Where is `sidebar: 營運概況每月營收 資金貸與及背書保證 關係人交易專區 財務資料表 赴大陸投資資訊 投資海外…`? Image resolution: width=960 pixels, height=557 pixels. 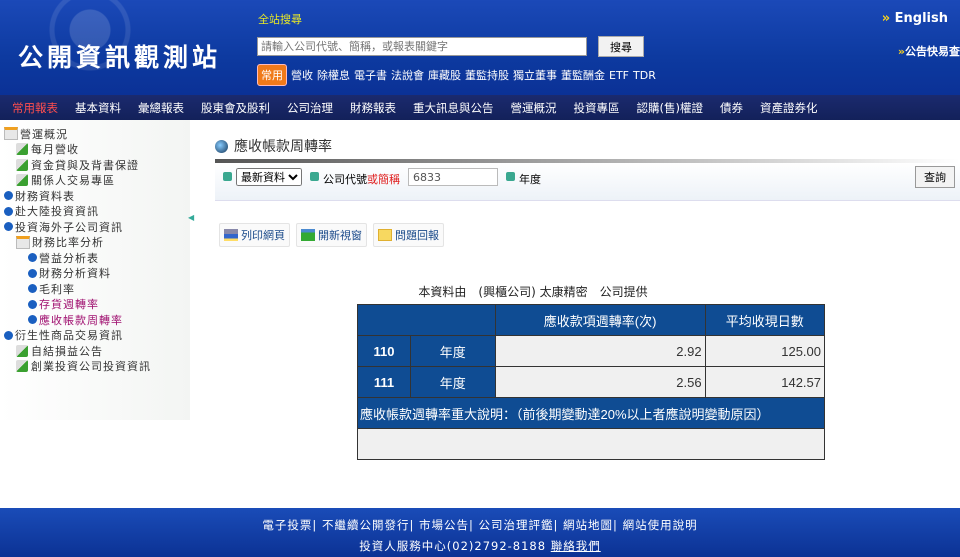 sidebar: 營運概況每月營收 資金貸與及背書保證 關係人交易專區 財務資料表 赴大陸投資資訊 投資海外… is located at coordinates (95, 270).